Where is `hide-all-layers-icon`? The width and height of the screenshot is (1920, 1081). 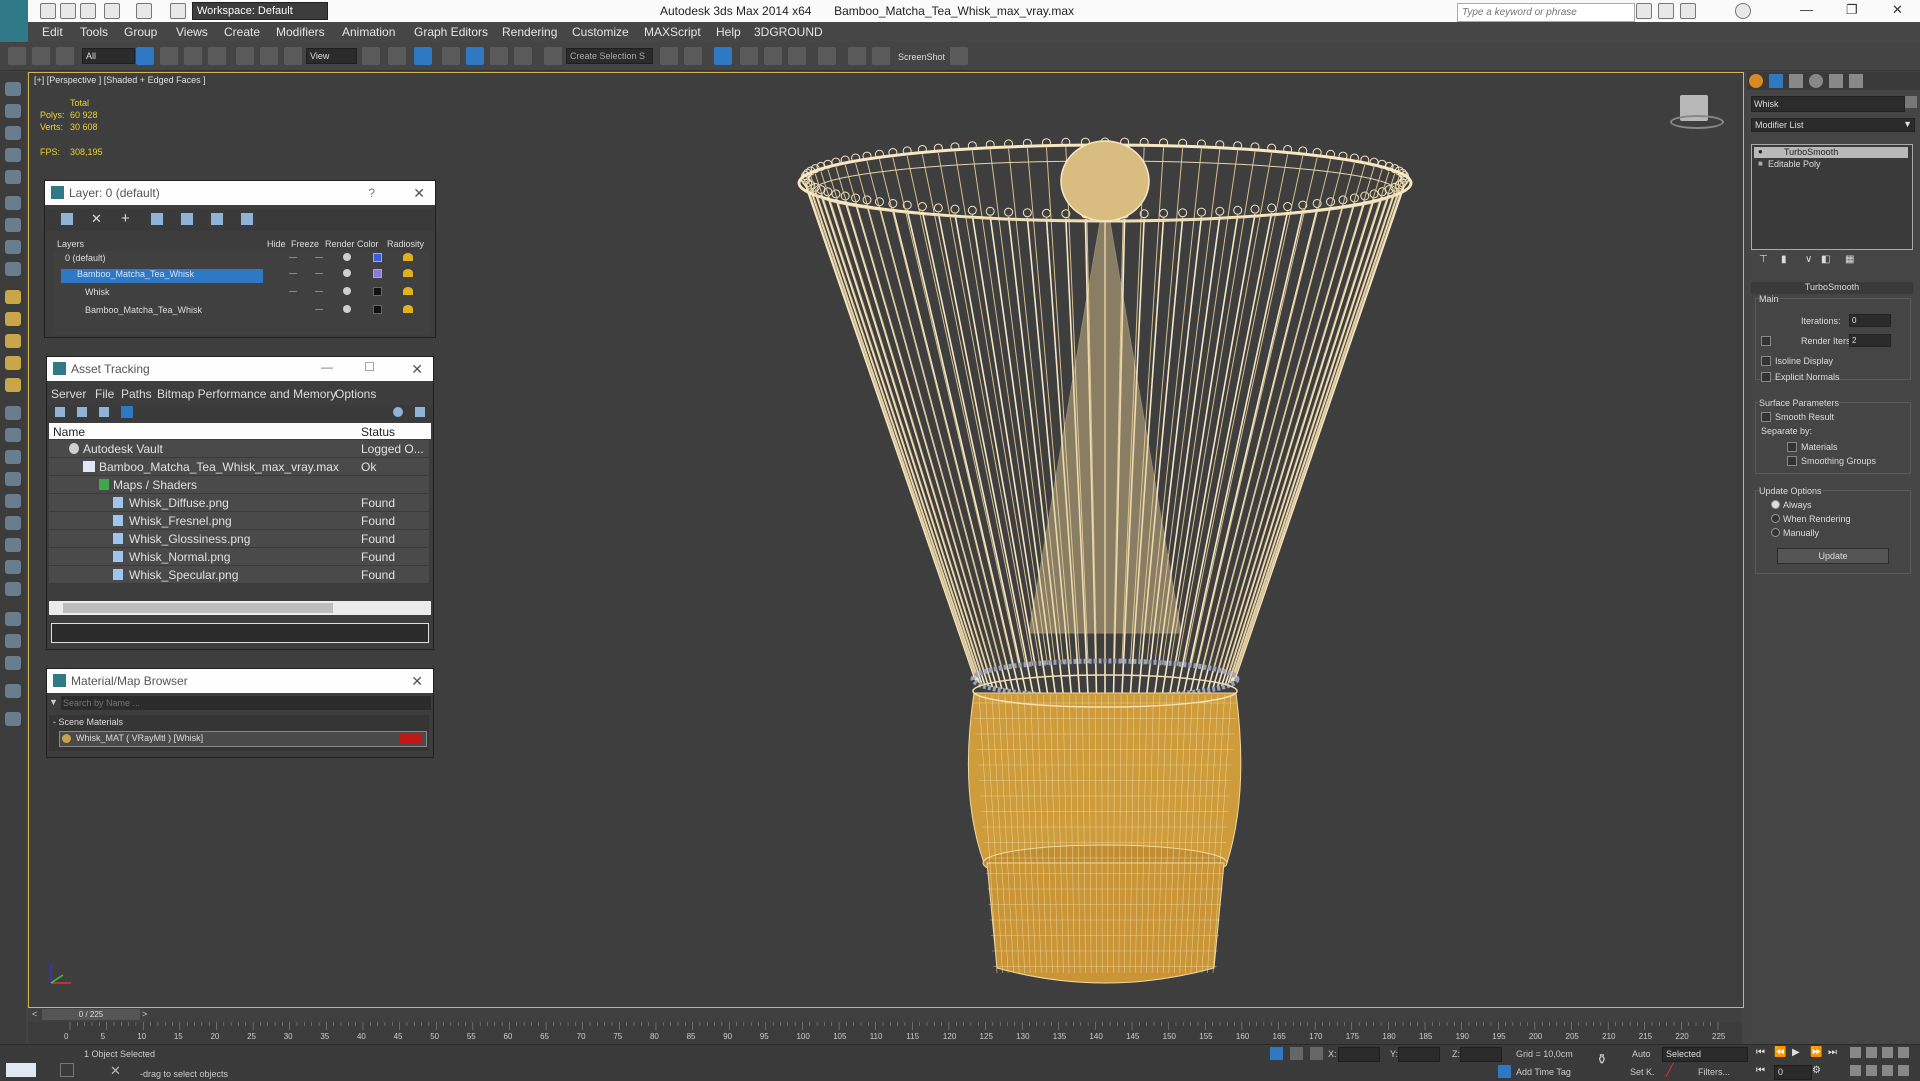 hide-all-layers-icon is located at coordinates (217, 219).